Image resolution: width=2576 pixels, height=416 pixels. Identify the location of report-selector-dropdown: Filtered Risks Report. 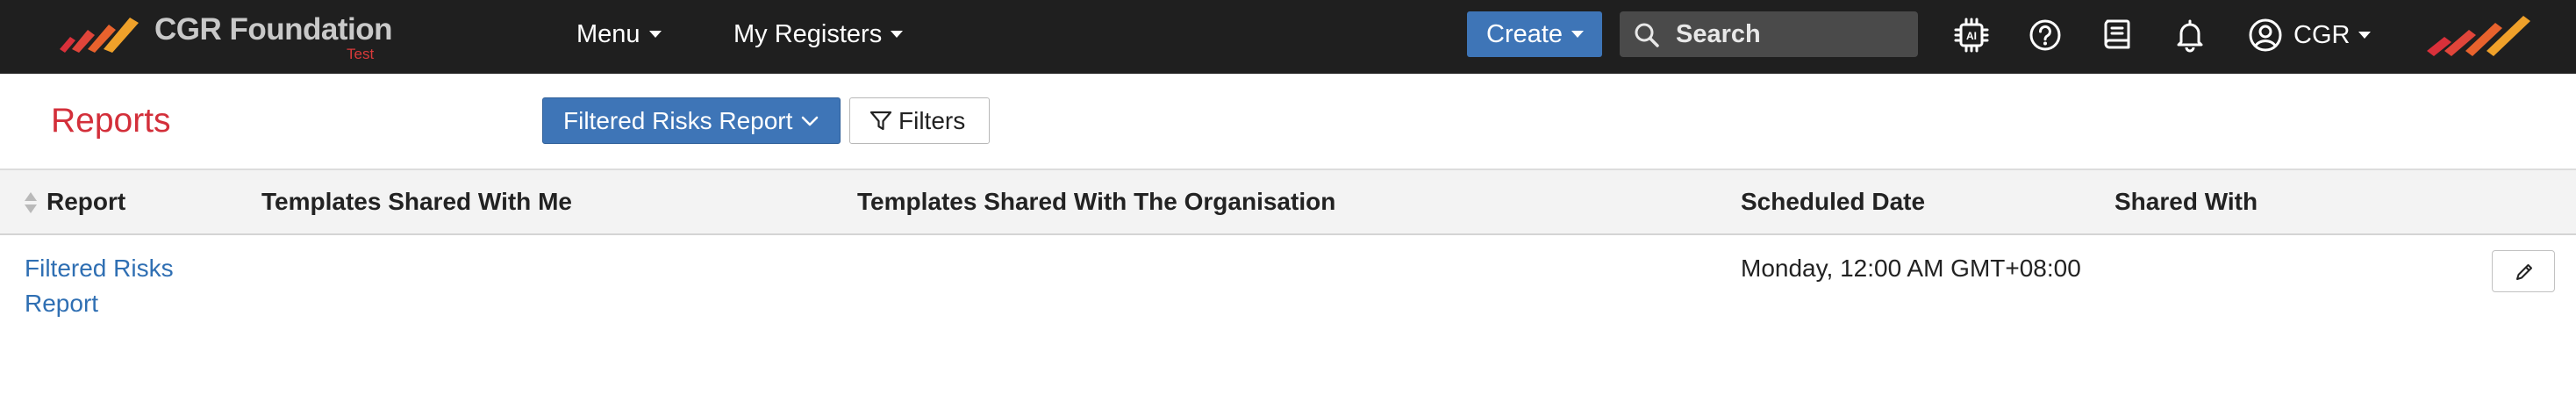
(691, 121).